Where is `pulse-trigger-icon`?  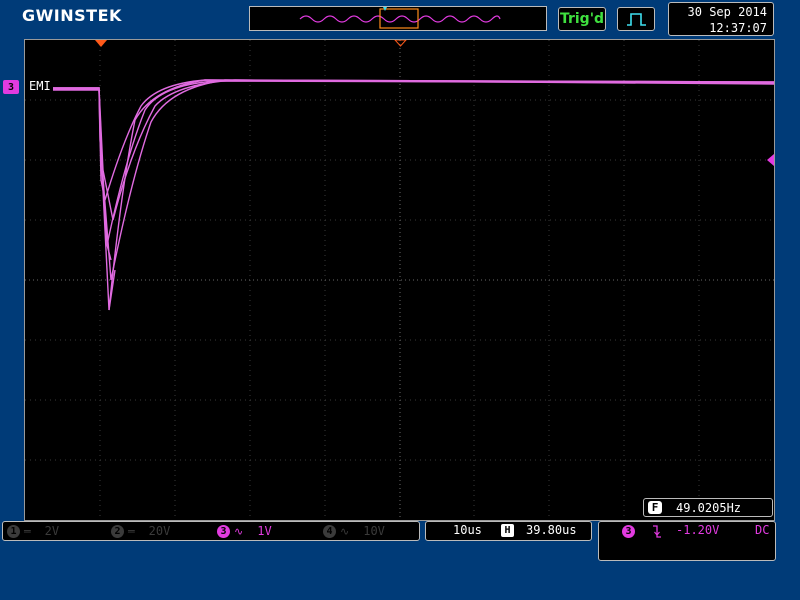
pulse-trigger-icon is located at coordinates (636, 19).